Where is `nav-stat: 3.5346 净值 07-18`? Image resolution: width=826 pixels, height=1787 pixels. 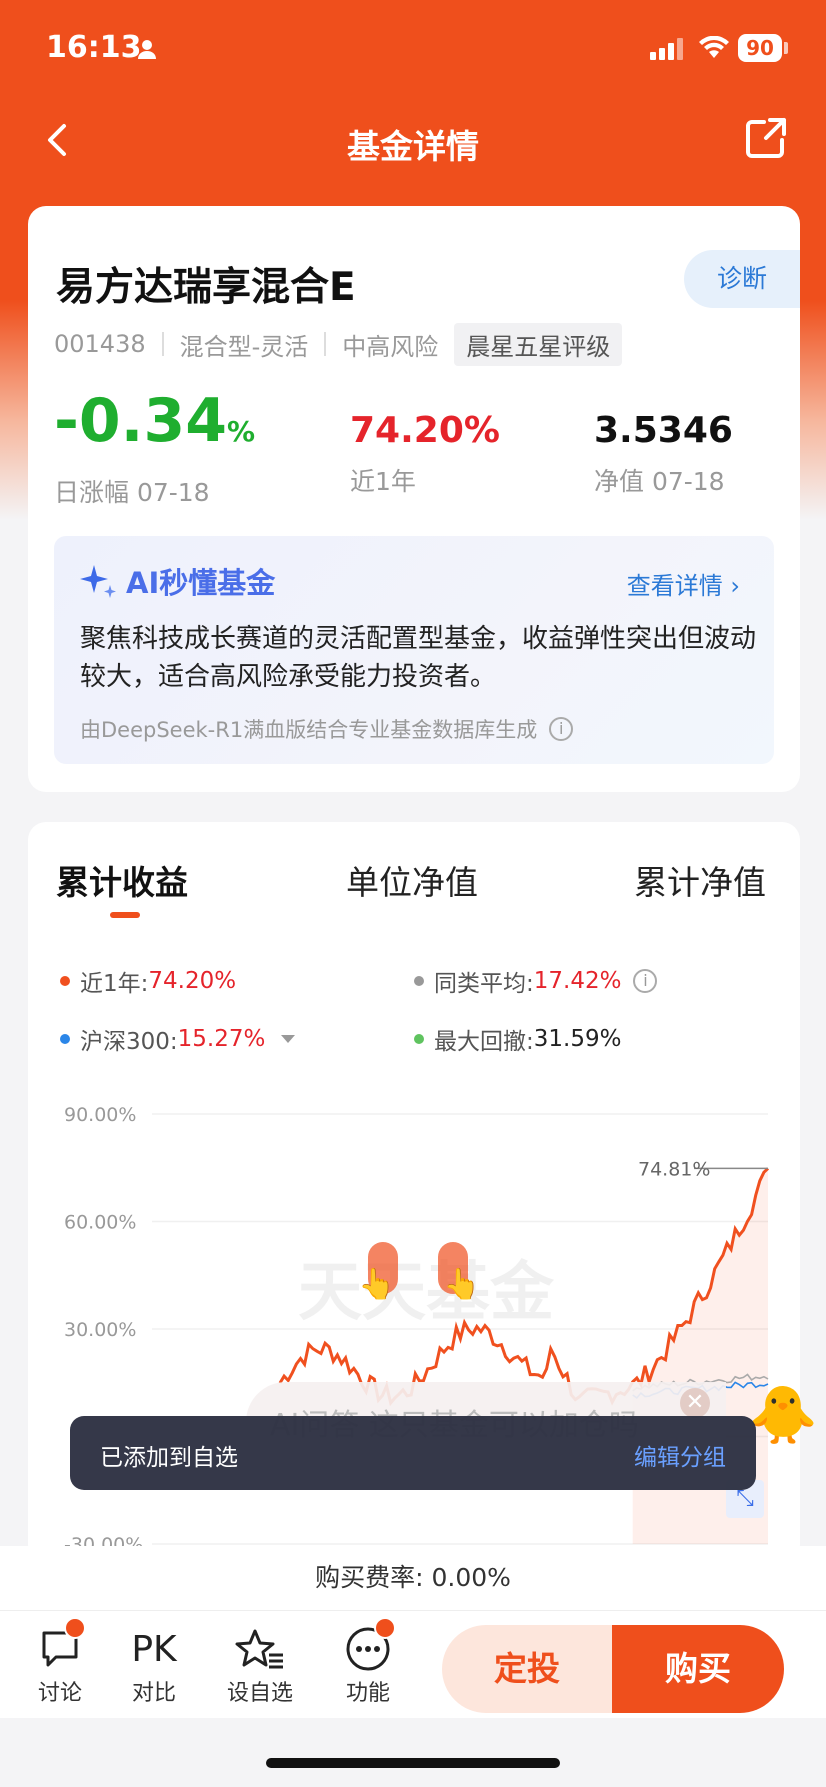
nav-stat: 3.5346 净值 07-18 is located at coordinates (663, 452).